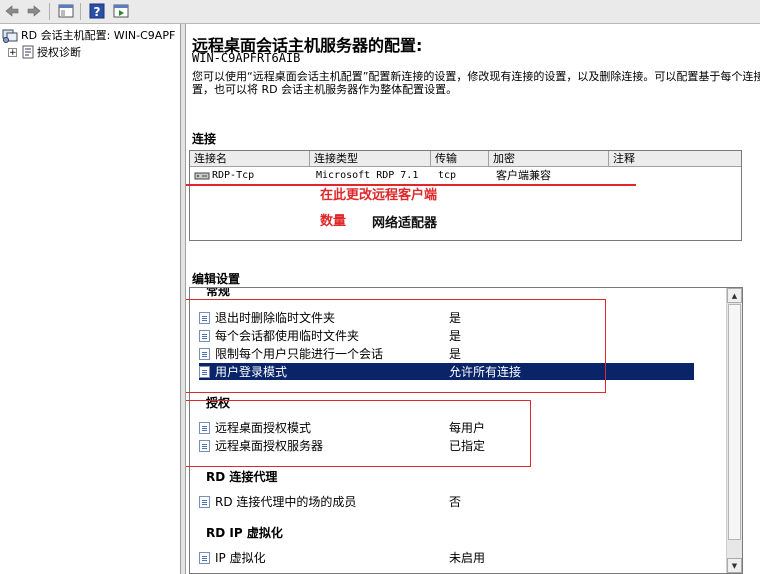  What do you see at coordinates (28, 52) in the screenshot?
I see `licensing-diagnosis-icon` at bounding box center [28, 52].